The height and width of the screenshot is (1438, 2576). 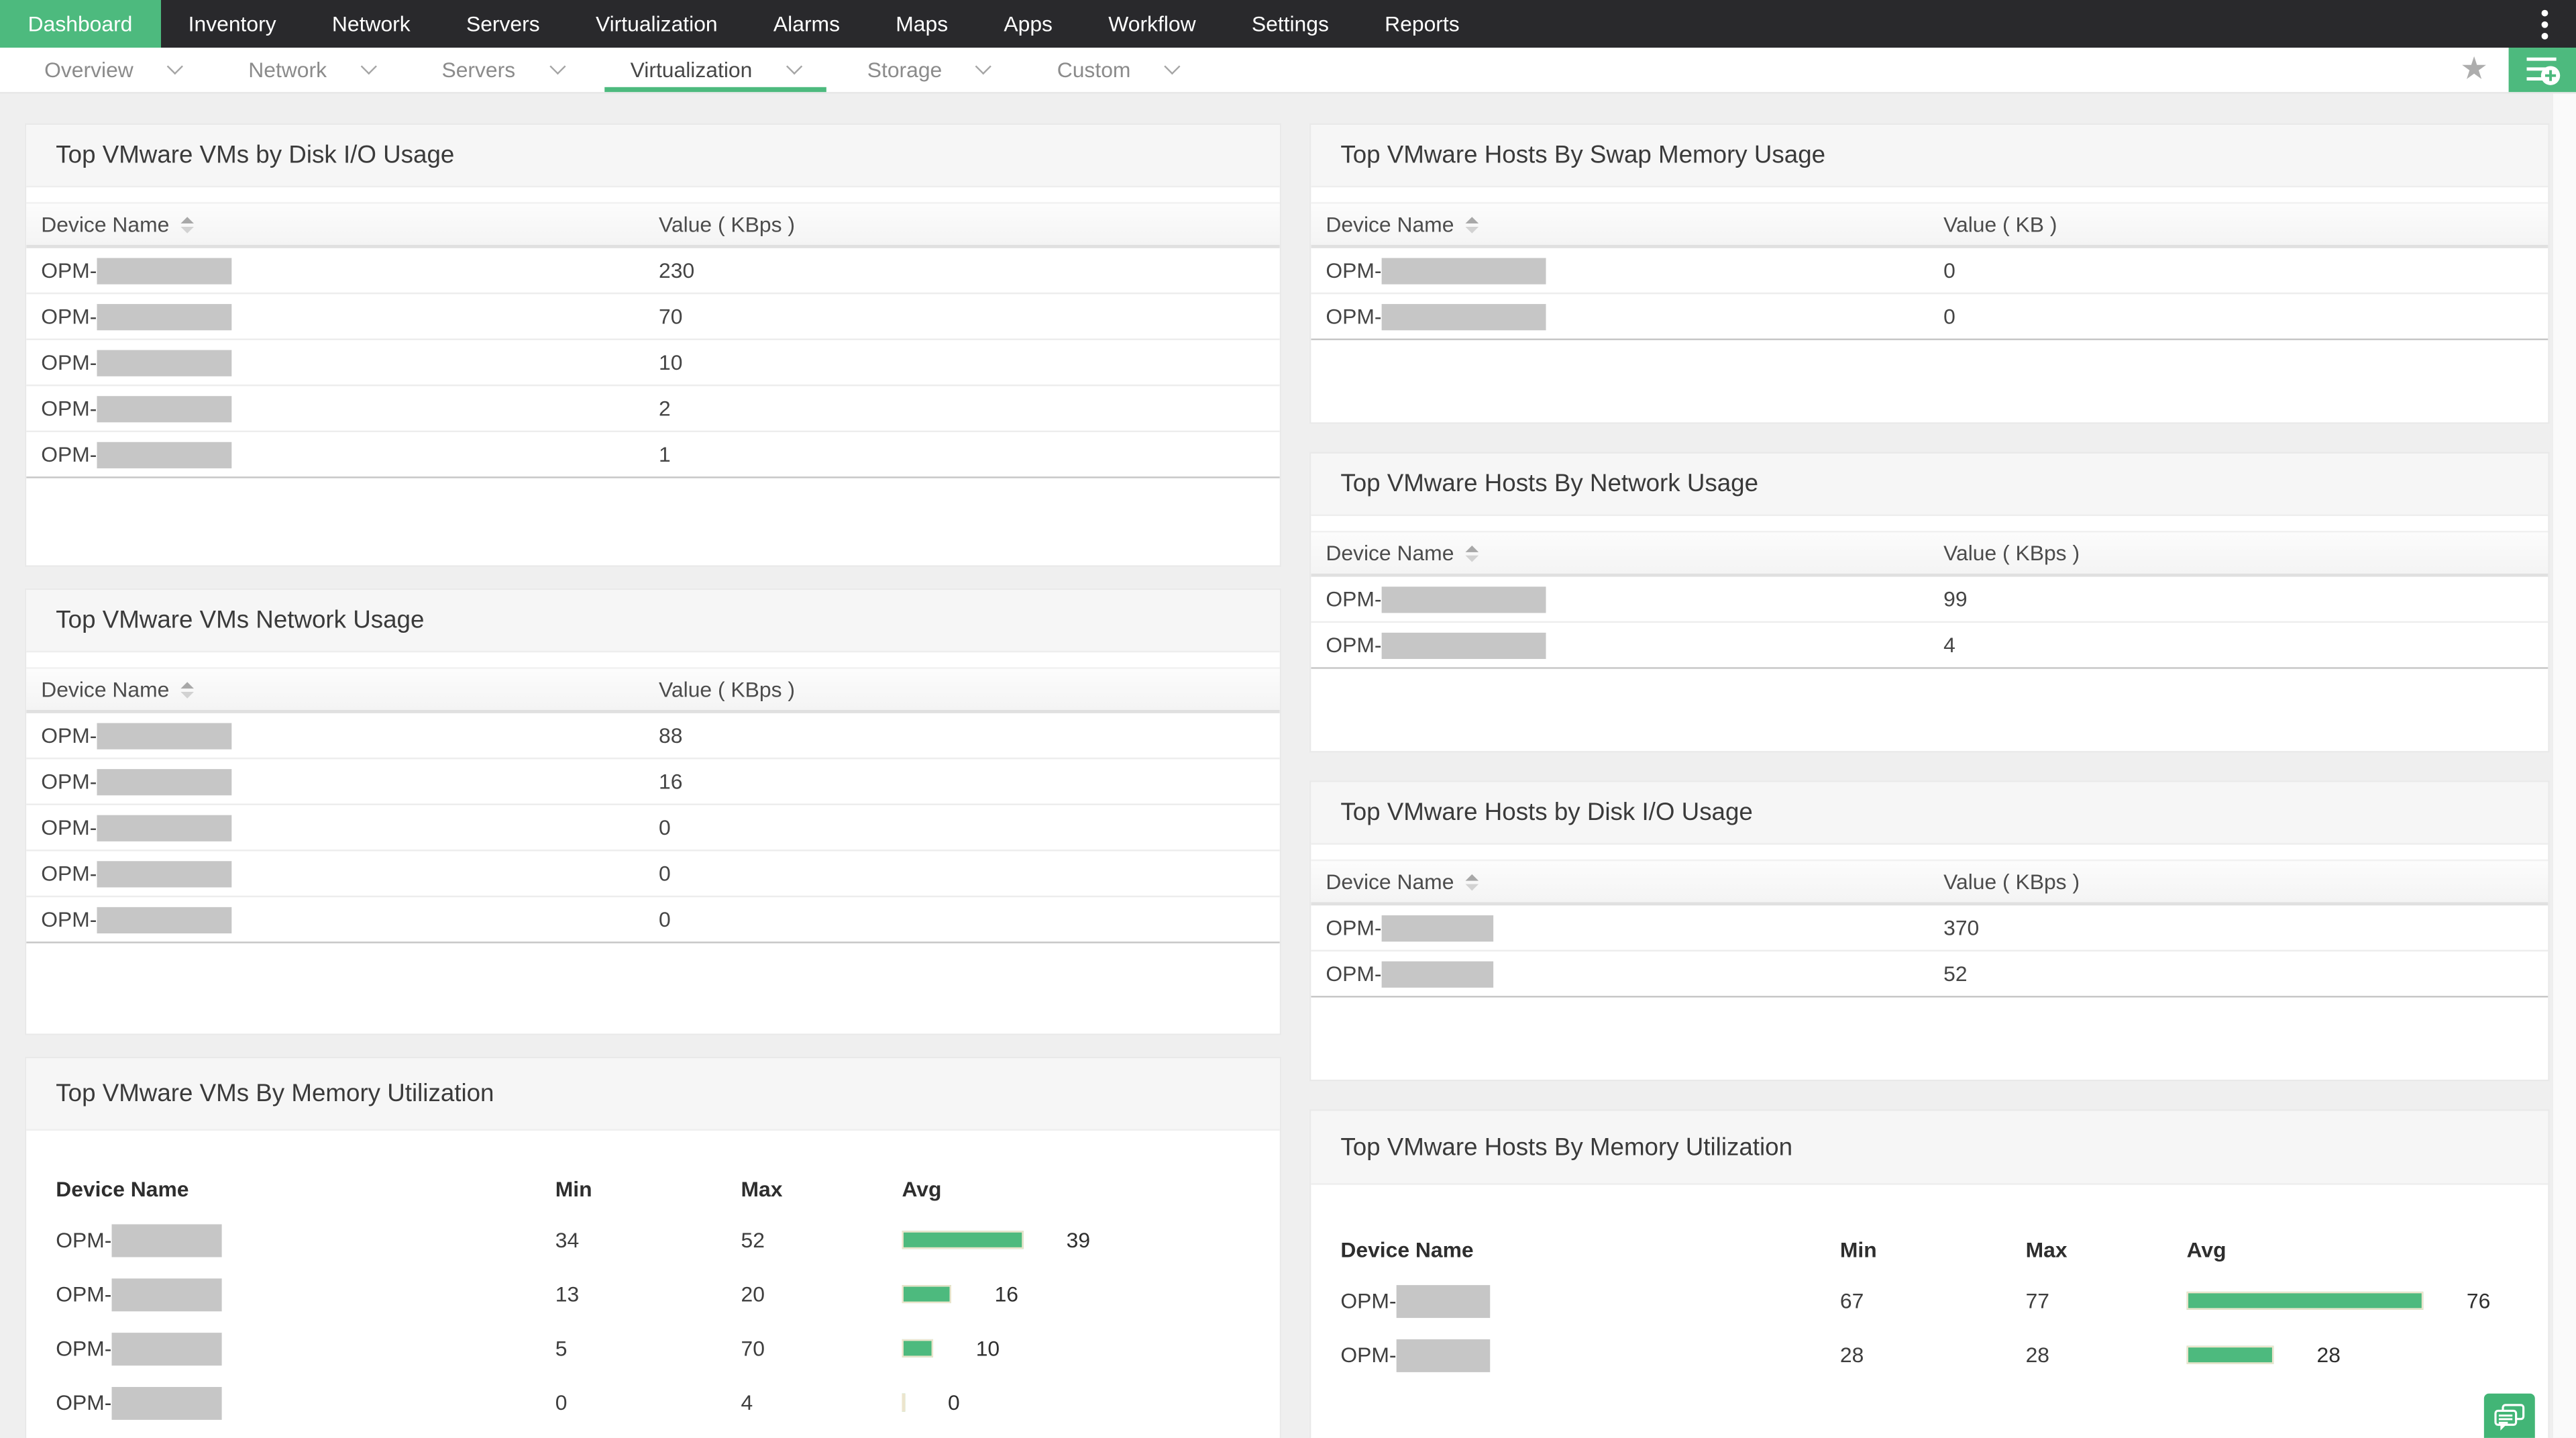 I want to click on tab-virtualization: Virtualization, so click(x=715, y=70).